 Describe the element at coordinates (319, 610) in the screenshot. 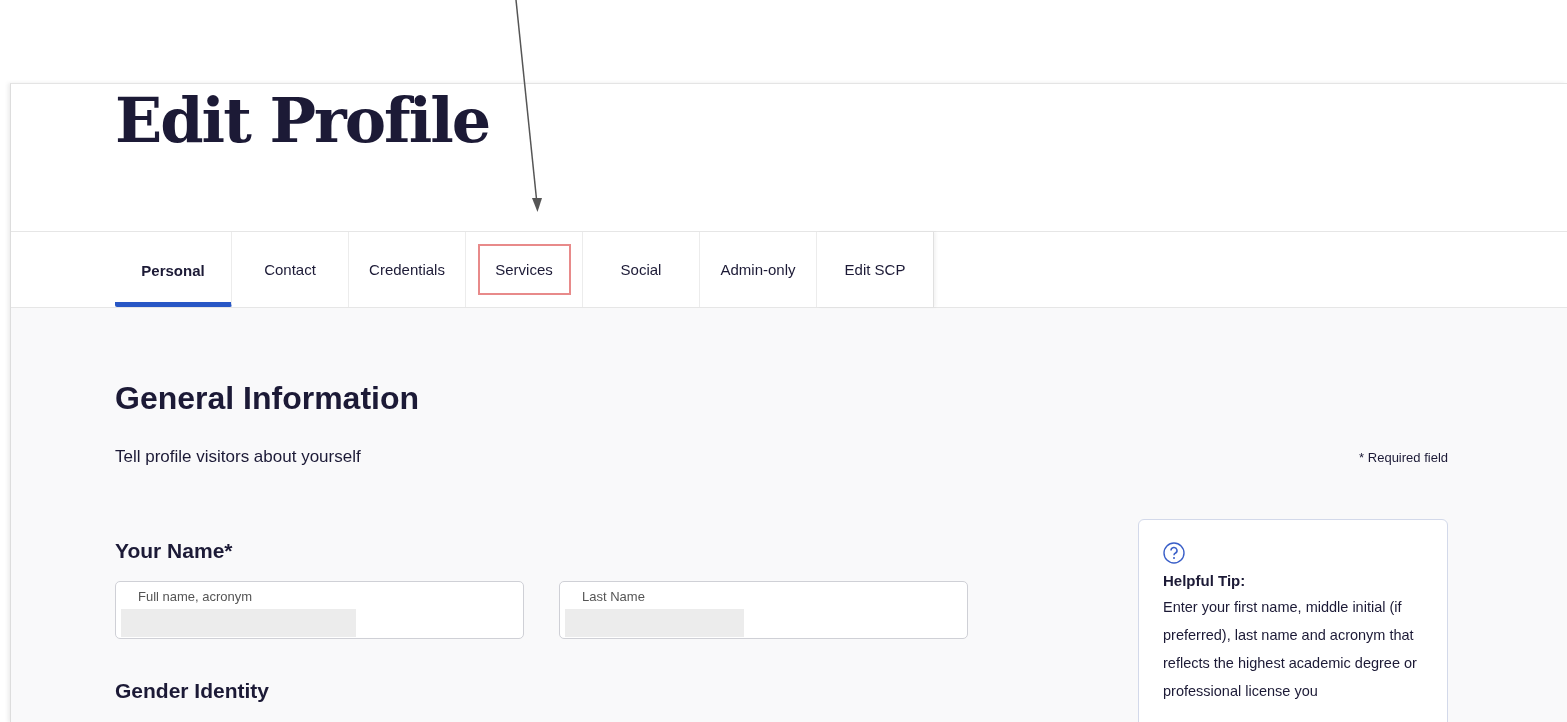

I see `input-field: Full name, acronym` at that location.